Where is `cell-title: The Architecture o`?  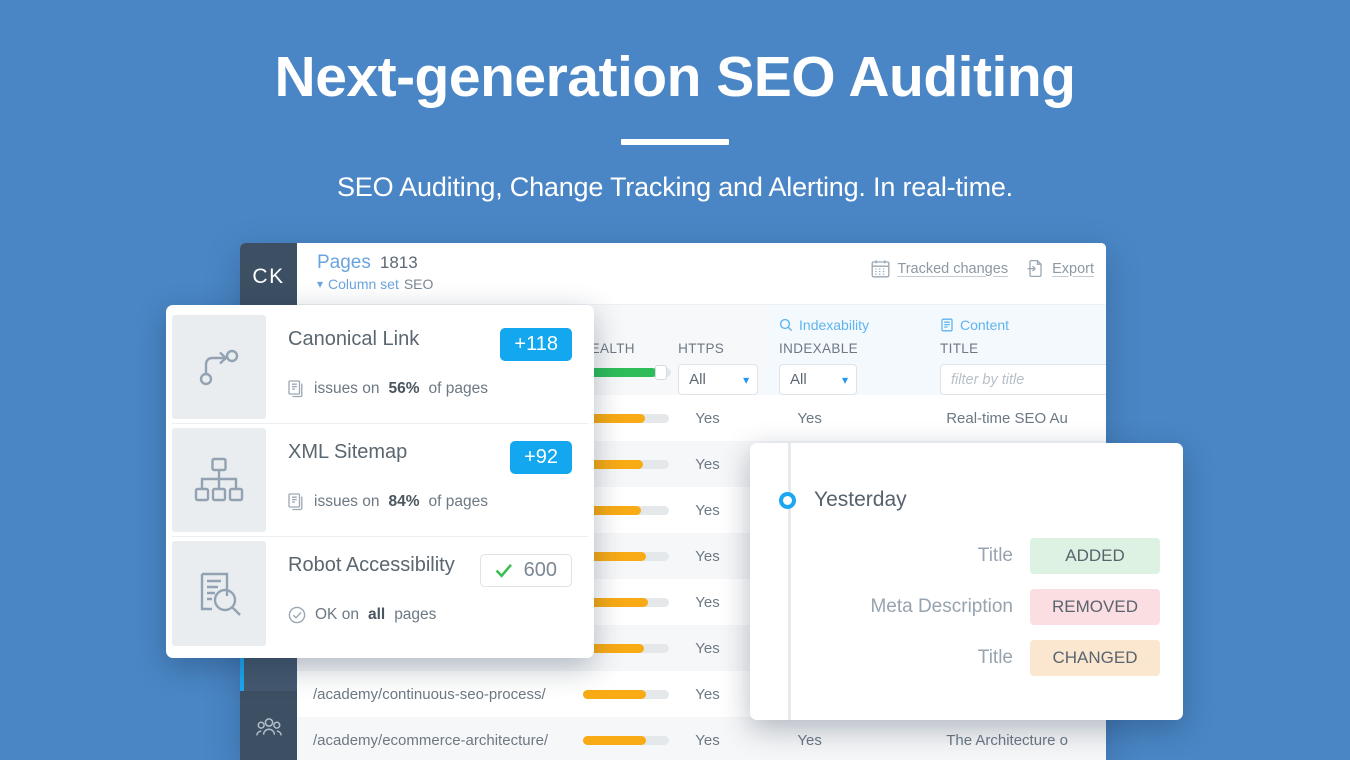 cell-title: The Architecture o is located at coordinates (1007, 740).